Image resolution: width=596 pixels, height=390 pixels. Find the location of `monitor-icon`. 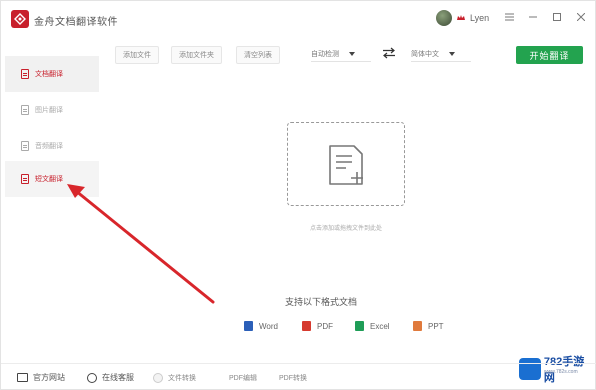

monitor-icon is located at coordinates (22, 377).